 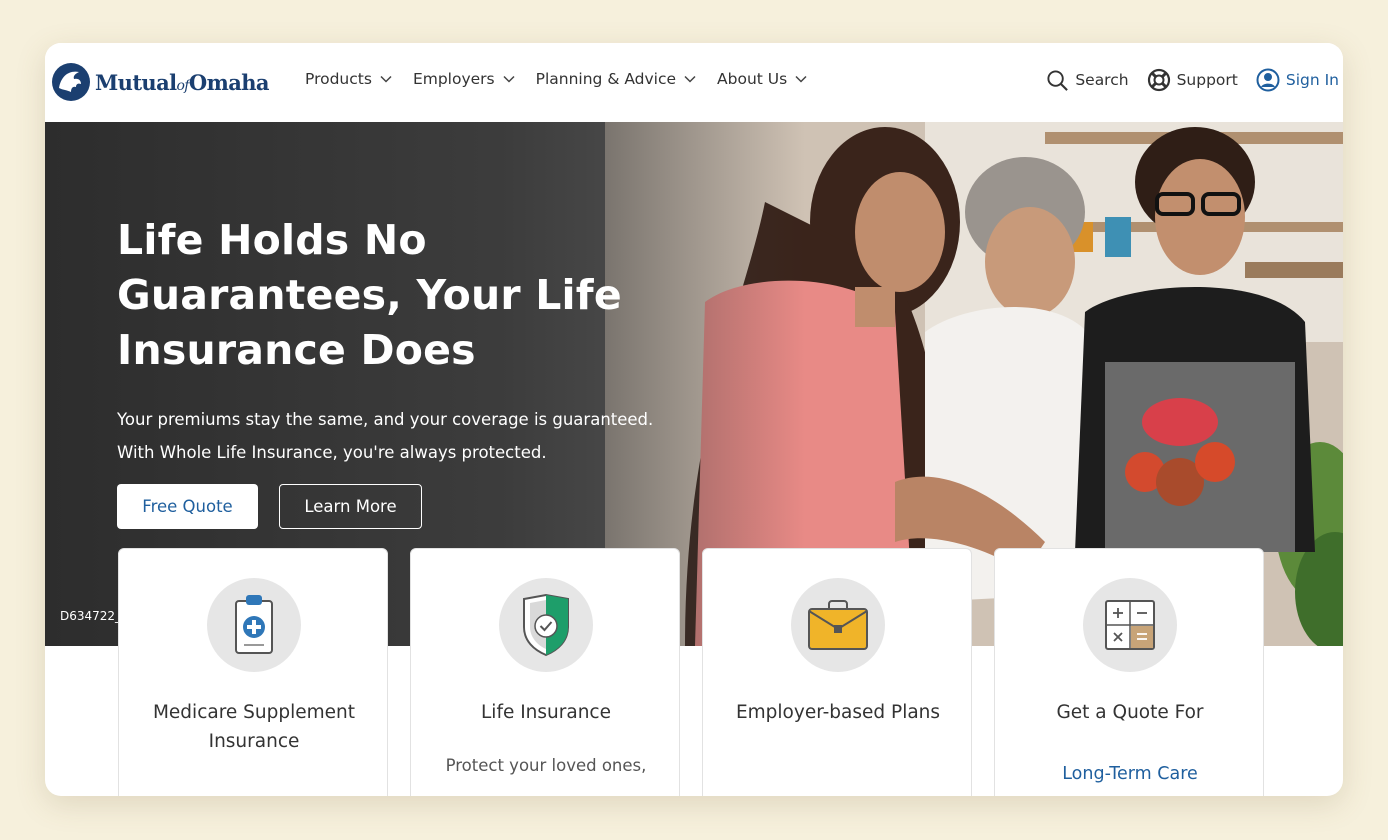 I want to click on briefcase-icon, so click(x=838, y=625).